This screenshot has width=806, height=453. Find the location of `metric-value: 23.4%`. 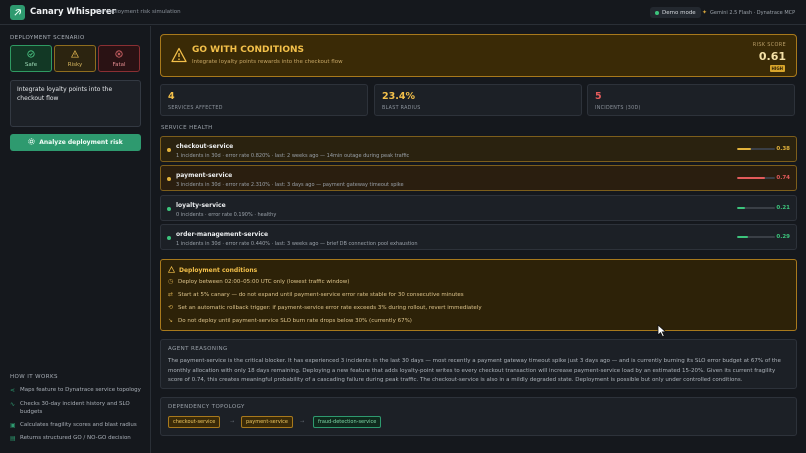

metric-value: 23.4% is located at coordinates (398, 96).